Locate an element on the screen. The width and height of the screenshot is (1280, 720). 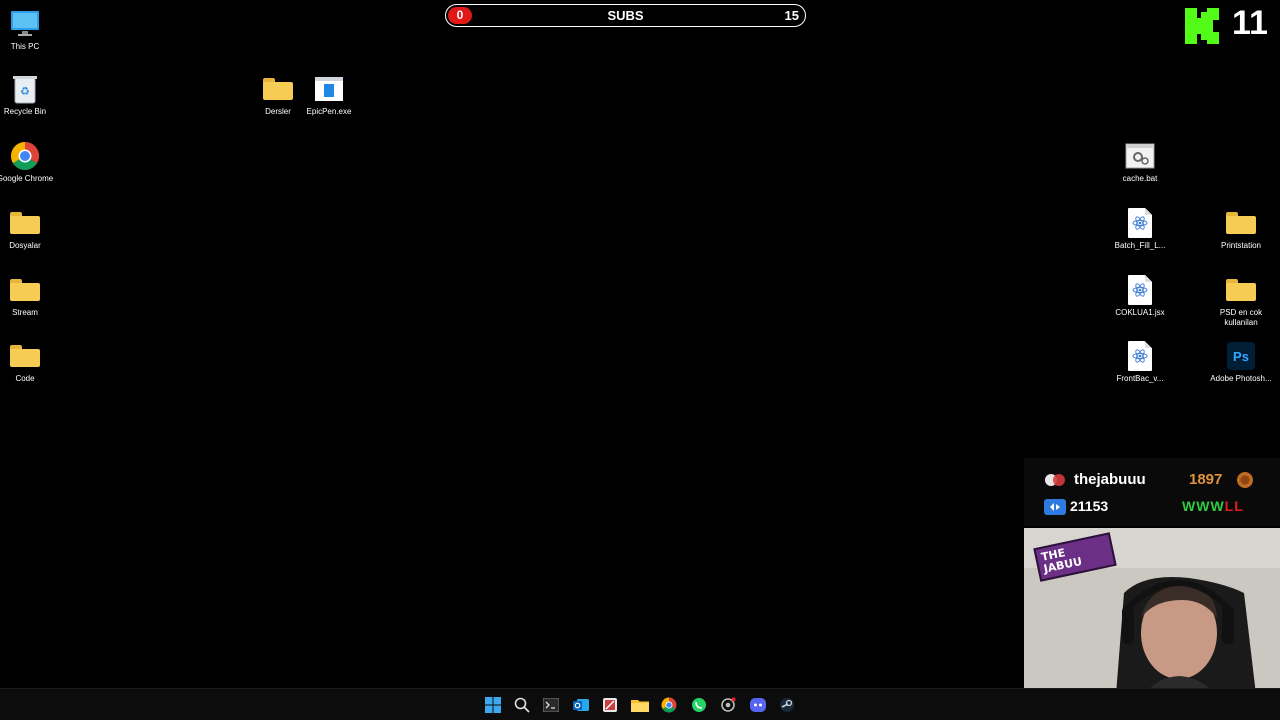
stream-stats-widget: thejabuuu 1897 21153 WWWLL is located at coordinates (1152, 492).